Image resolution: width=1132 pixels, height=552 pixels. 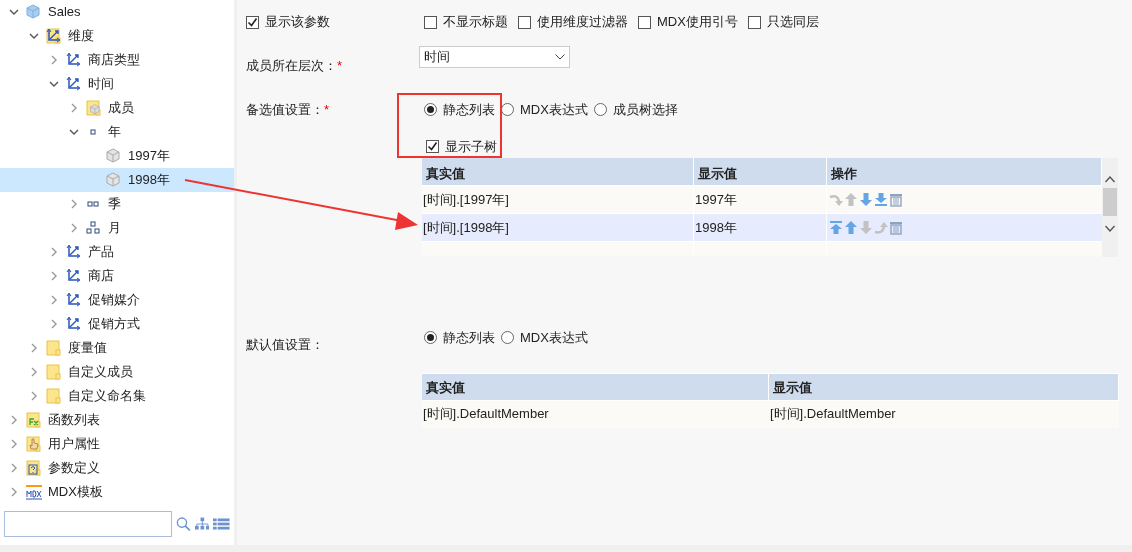 What do you see at coordinates (117, 348) in the screenshot?
I see `tree-item: 度量值` at bounding box center [117, 348].